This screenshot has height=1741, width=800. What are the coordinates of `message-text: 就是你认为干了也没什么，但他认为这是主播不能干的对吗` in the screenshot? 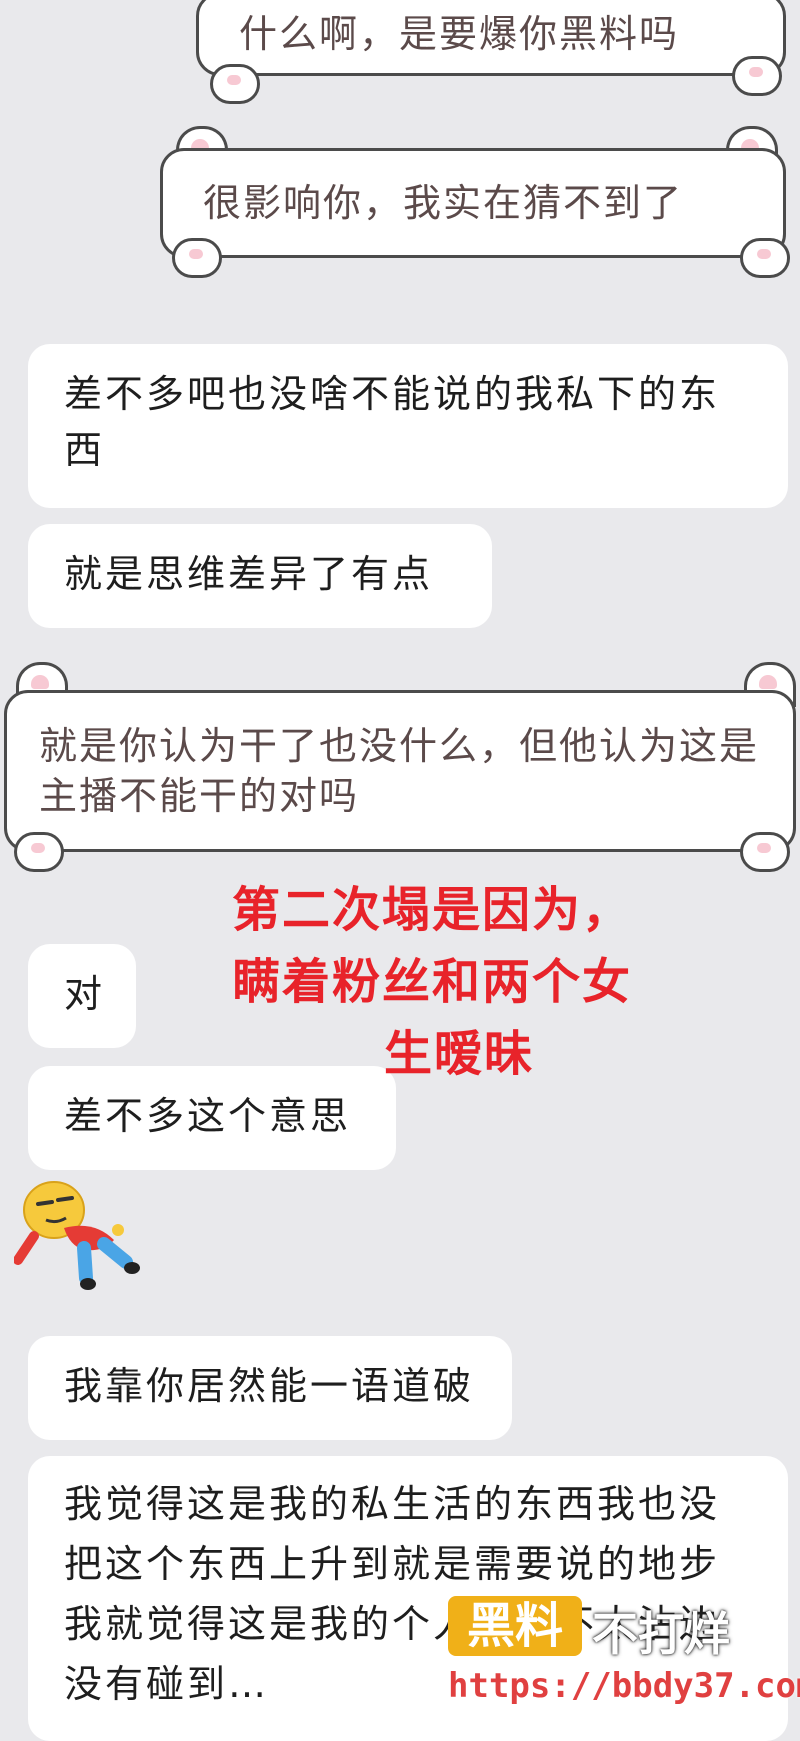 It's located at (399, 771).